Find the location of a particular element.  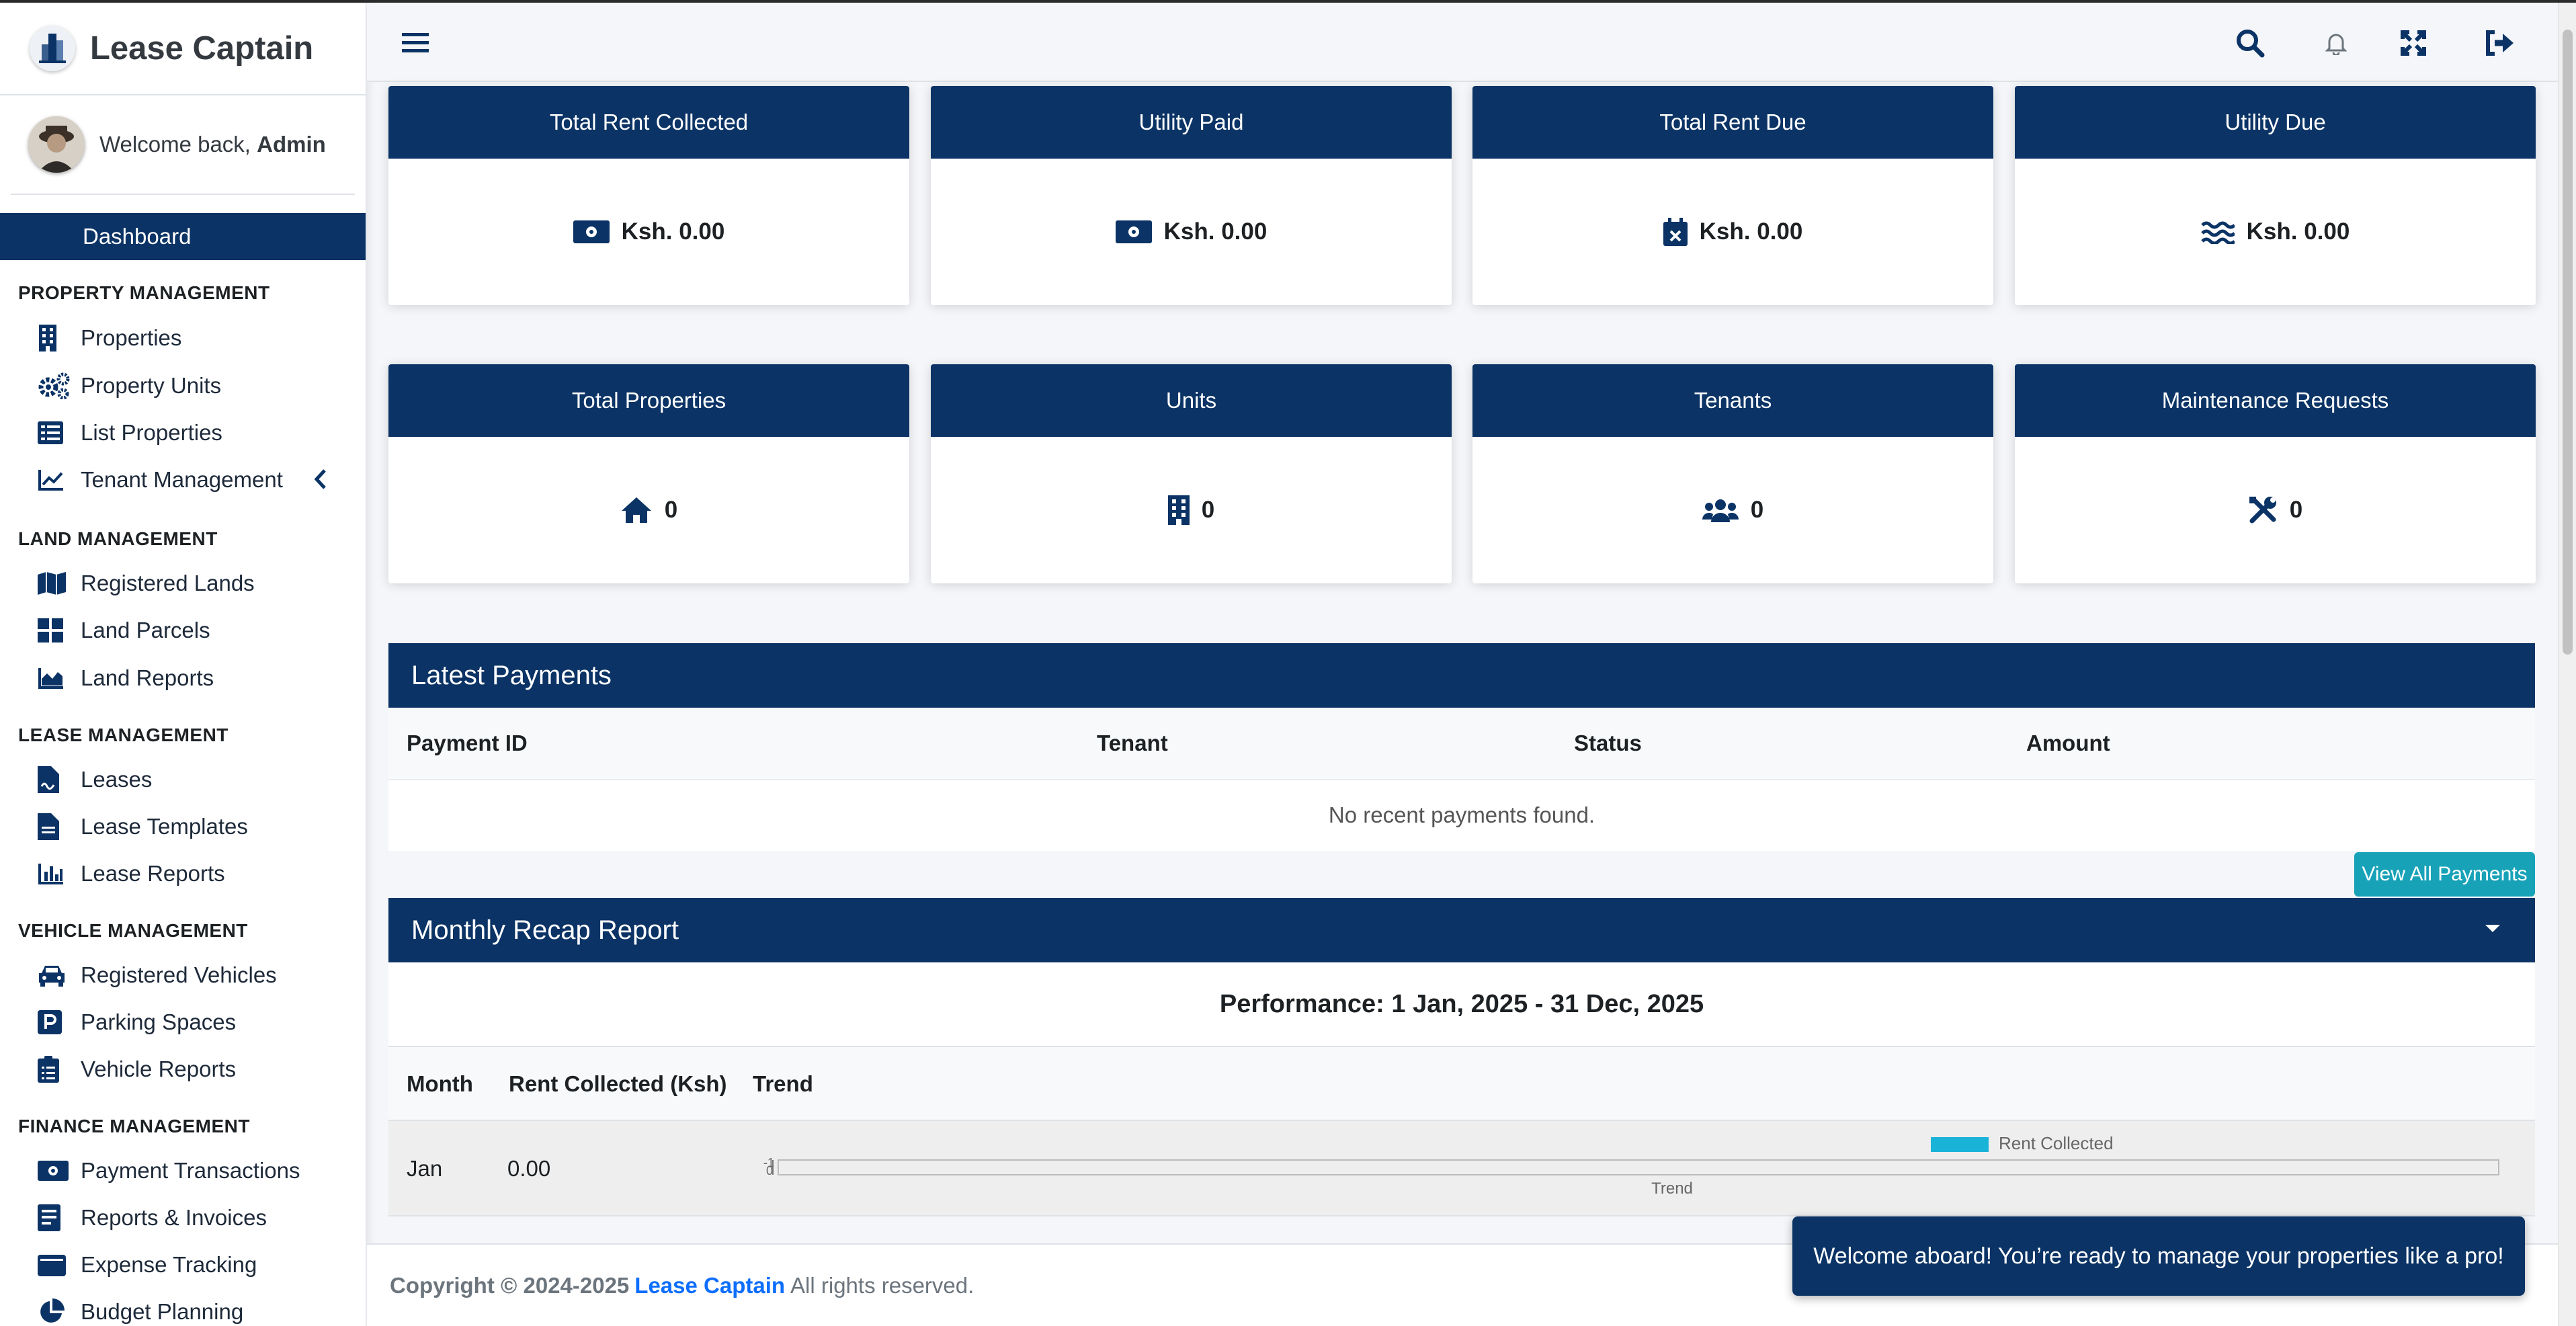

sidebar-item-land-parcels: Land Parcels is located at coordinates (192, 630).